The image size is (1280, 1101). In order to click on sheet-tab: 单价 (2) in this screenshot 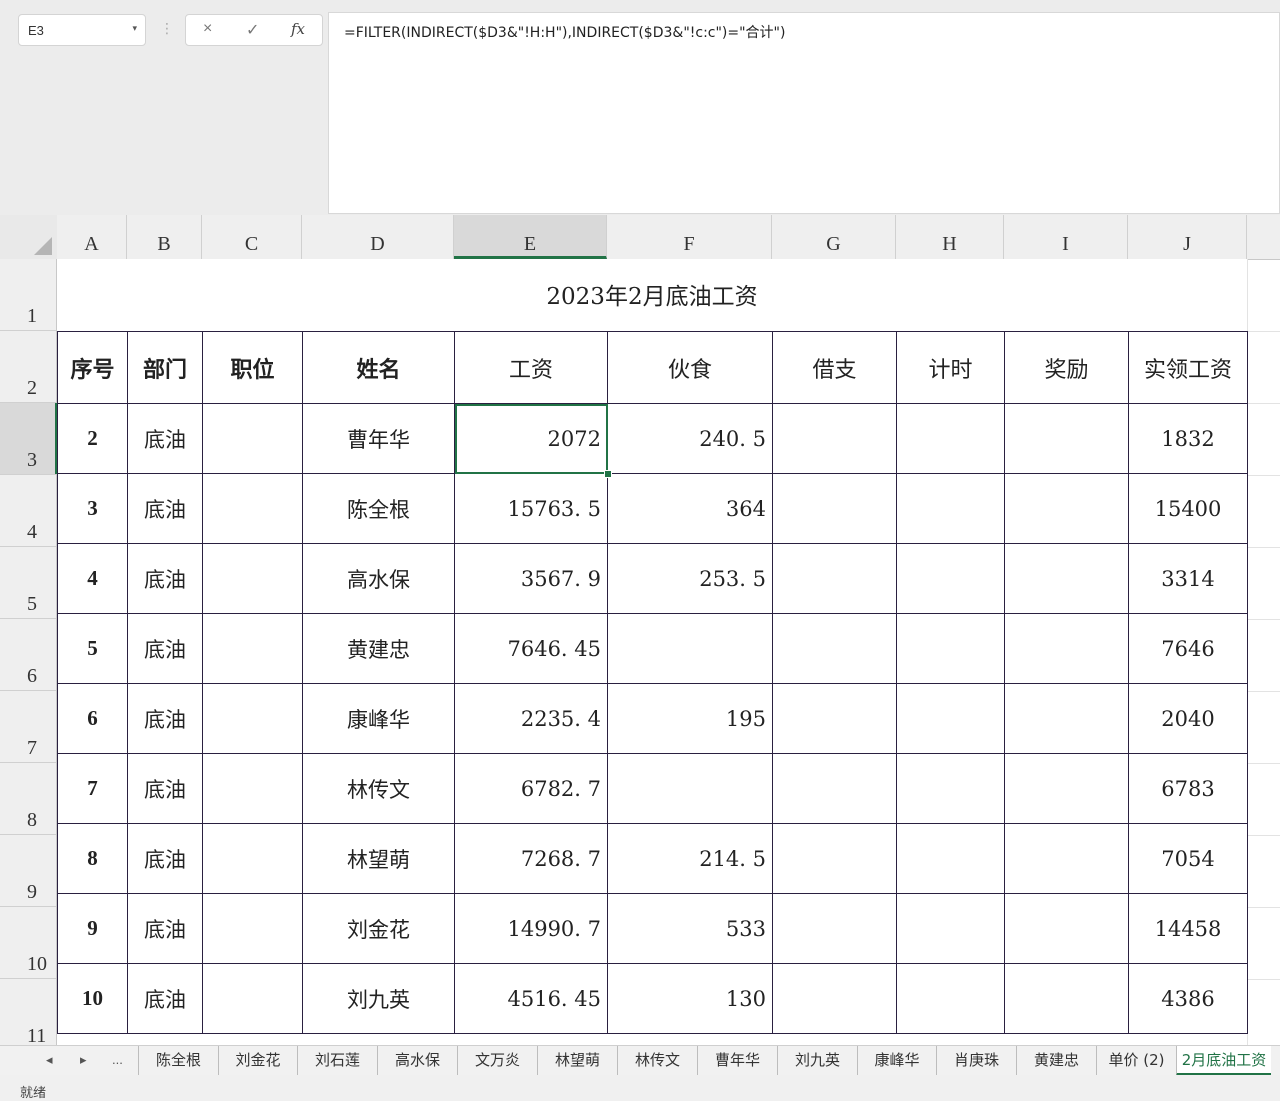, I will do `click(1136, 1061)`.